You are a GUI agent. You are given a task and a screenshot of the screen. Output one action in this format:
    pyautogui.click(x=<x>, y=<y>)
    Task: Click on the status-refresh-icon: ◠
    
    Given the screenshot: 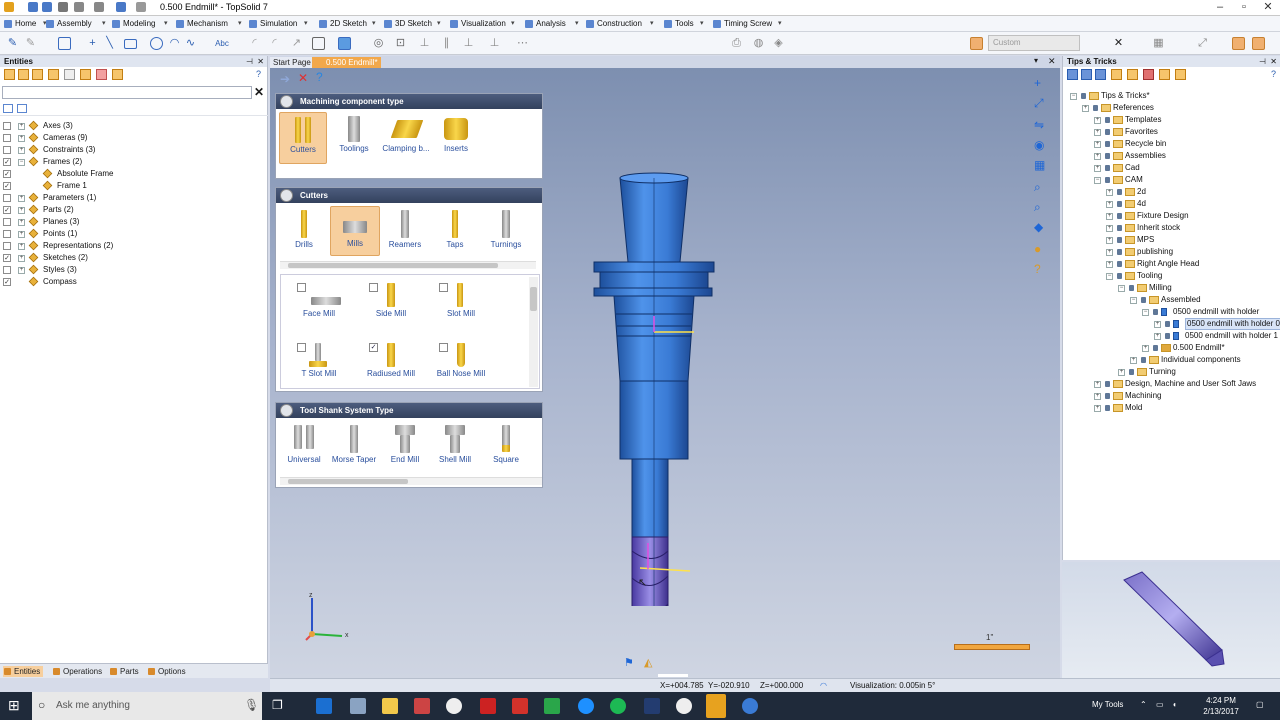 What is the action you would take?
    pyautogui.click(x=823, y=685)
    